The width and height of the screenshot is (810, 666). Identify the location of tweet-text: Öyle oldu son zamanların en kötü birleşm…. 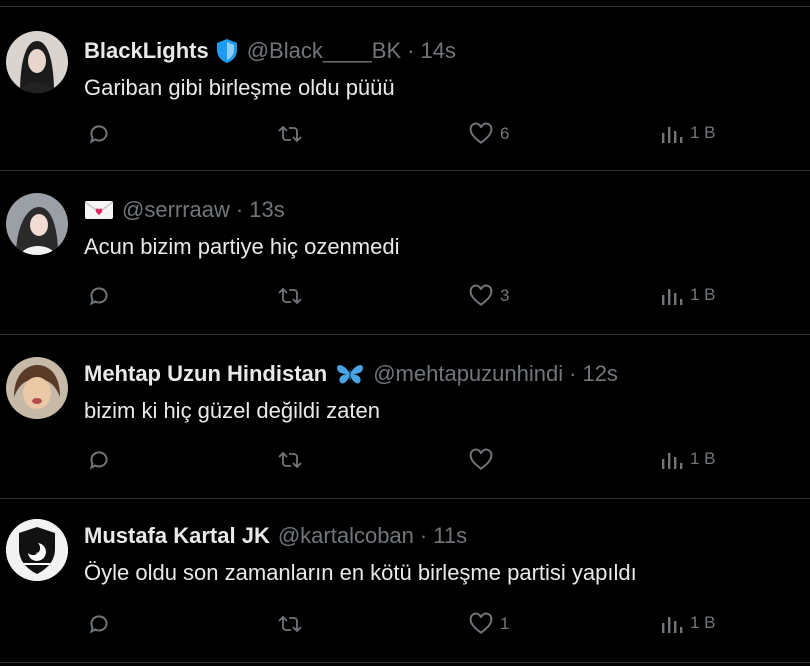
(360, 572).